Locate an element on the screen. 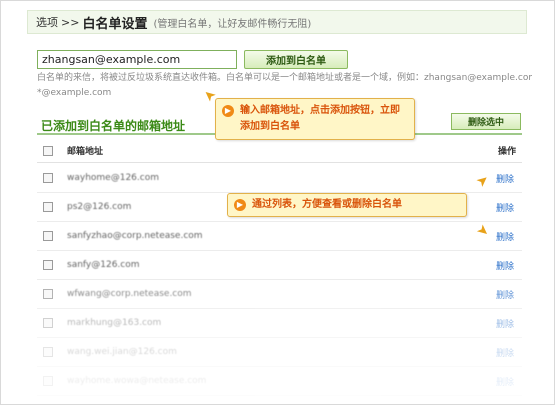  table-row: markhung@163.com 删除 is located at coordinates (279, 323).